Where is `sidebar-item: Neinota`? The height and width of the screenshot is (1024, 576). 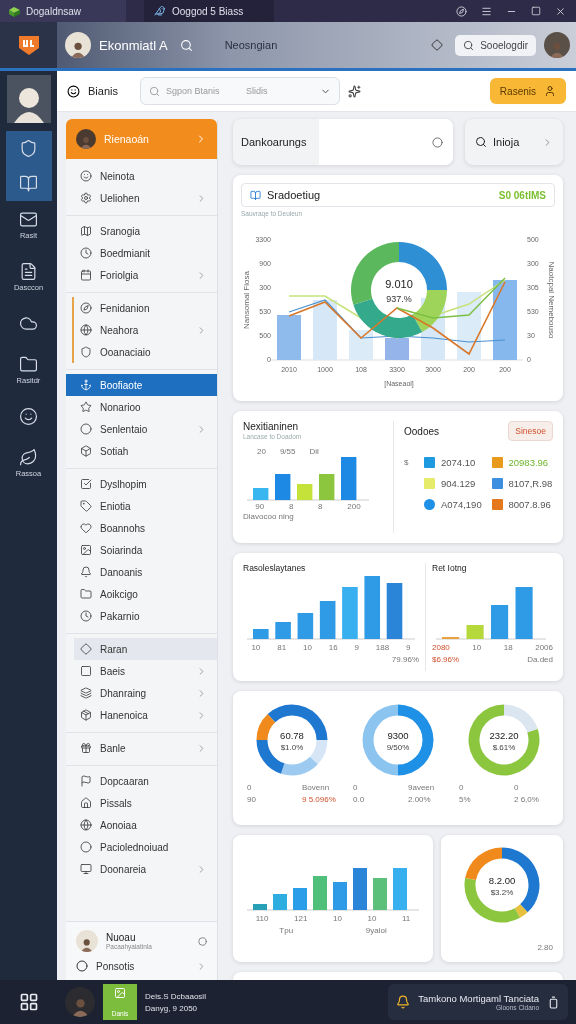
sidebar-item: Neinota is located at coordinates (145, 176).